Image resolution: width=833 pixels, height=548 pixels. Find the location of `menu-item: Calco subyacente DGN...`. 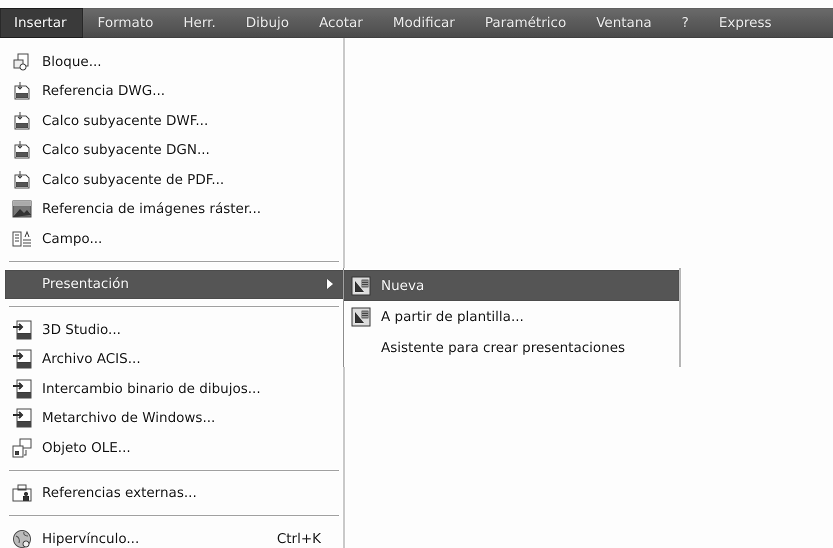

menu-item: Calco subyacente DGN... is located at coordinates (174, 150).